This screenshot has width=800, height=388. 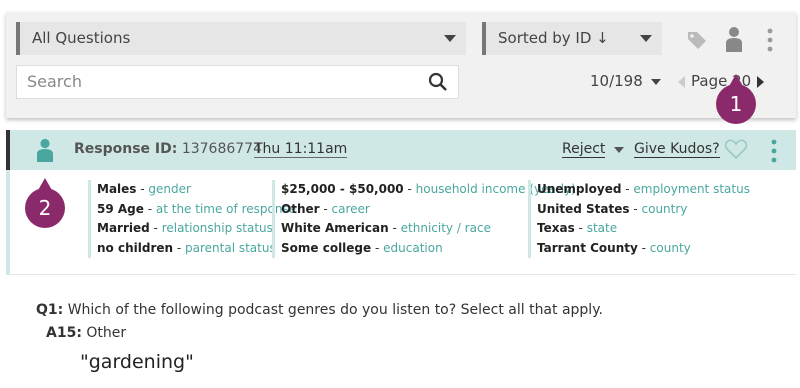 What do you see at coordinates (681, 81) in the screenshot?
I see `prev-page-icon` at bounding box center [681, 81].